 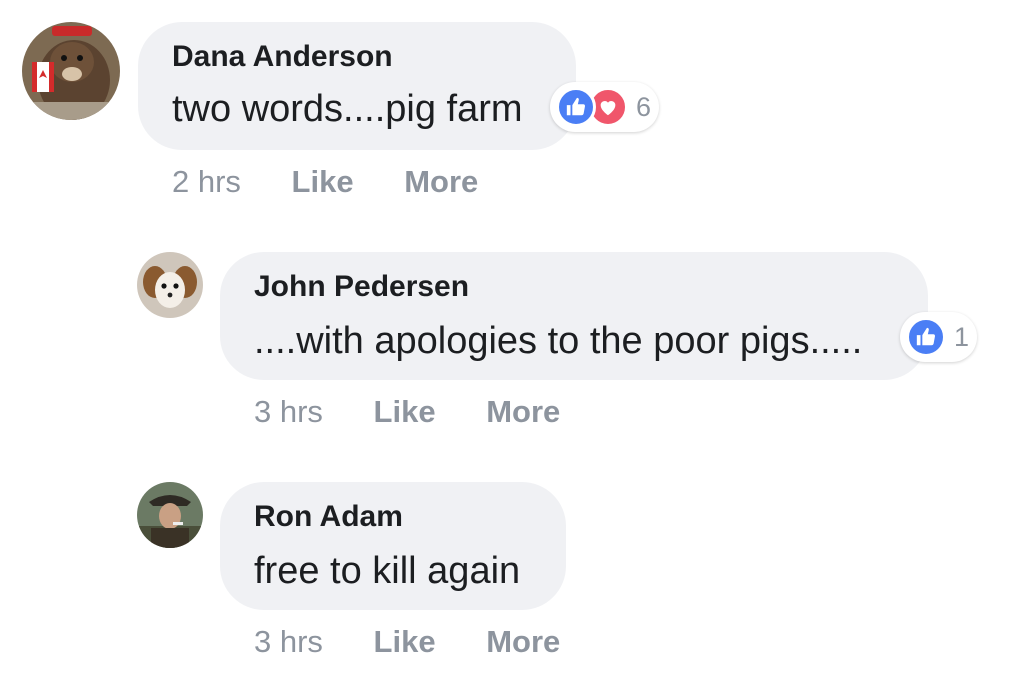 I want to click on comment-author: John Pedersen, so click(x=361, y=287).